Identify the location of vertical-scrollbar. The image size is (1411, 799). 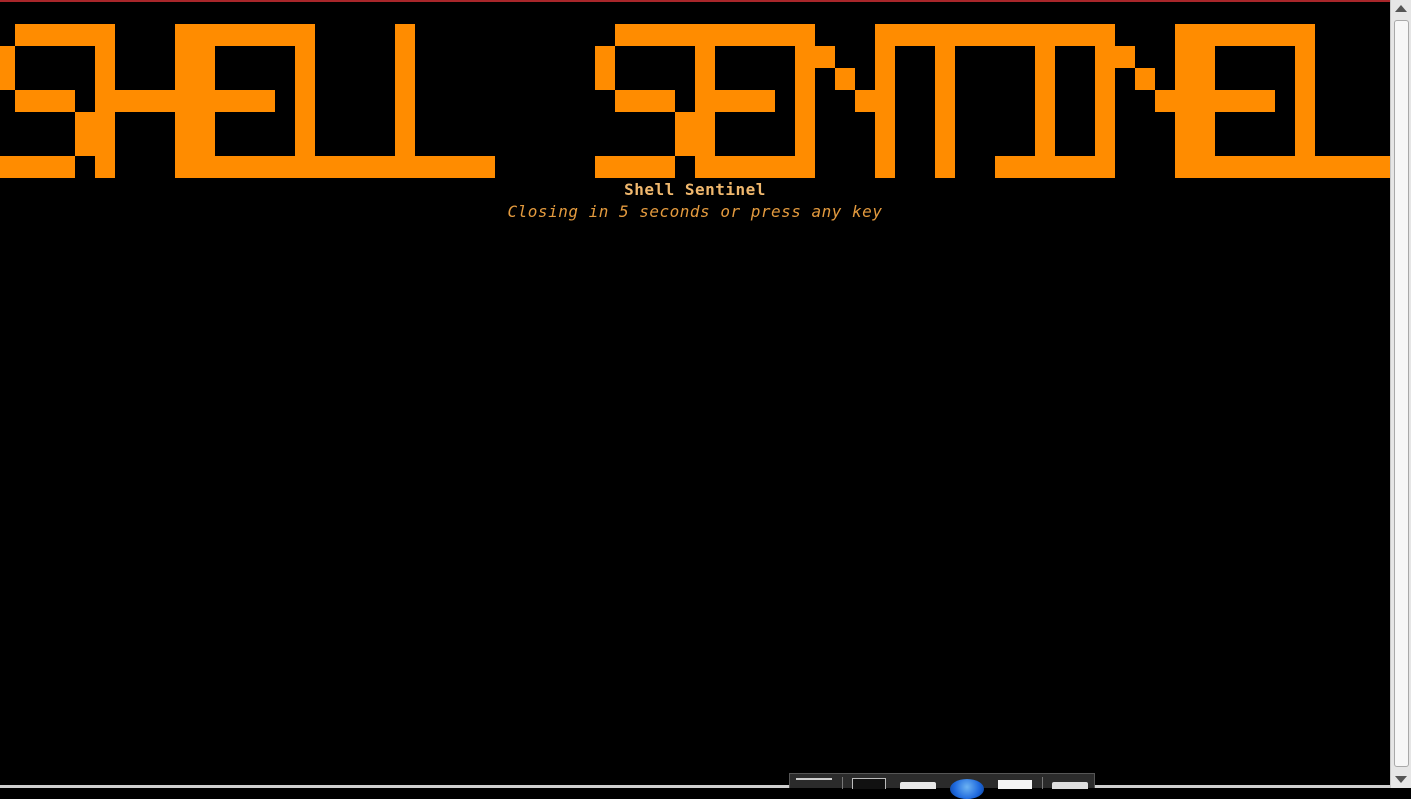
(1400, 394).